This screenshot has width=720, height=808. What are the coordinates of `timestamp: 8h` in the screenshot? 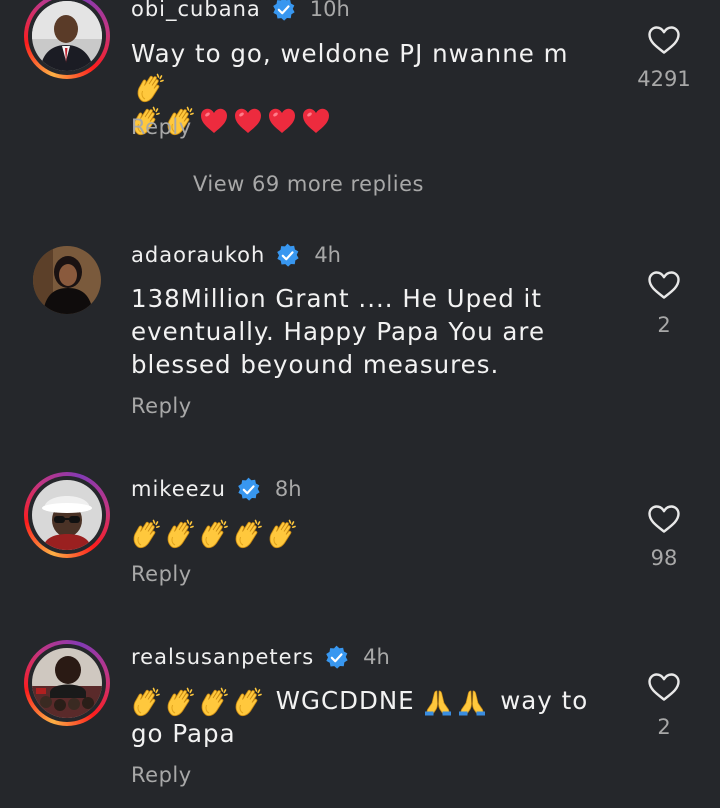 It's located at (288, 489).